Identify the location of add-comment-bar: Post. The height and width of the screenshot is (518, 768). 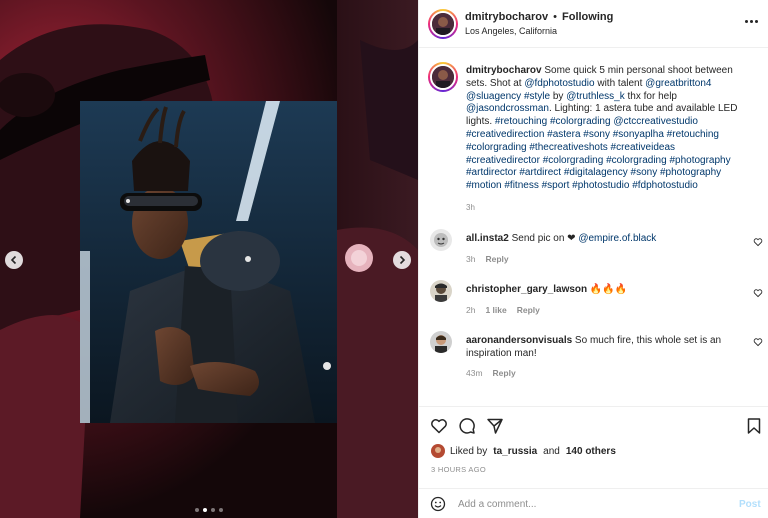
(593, 503).